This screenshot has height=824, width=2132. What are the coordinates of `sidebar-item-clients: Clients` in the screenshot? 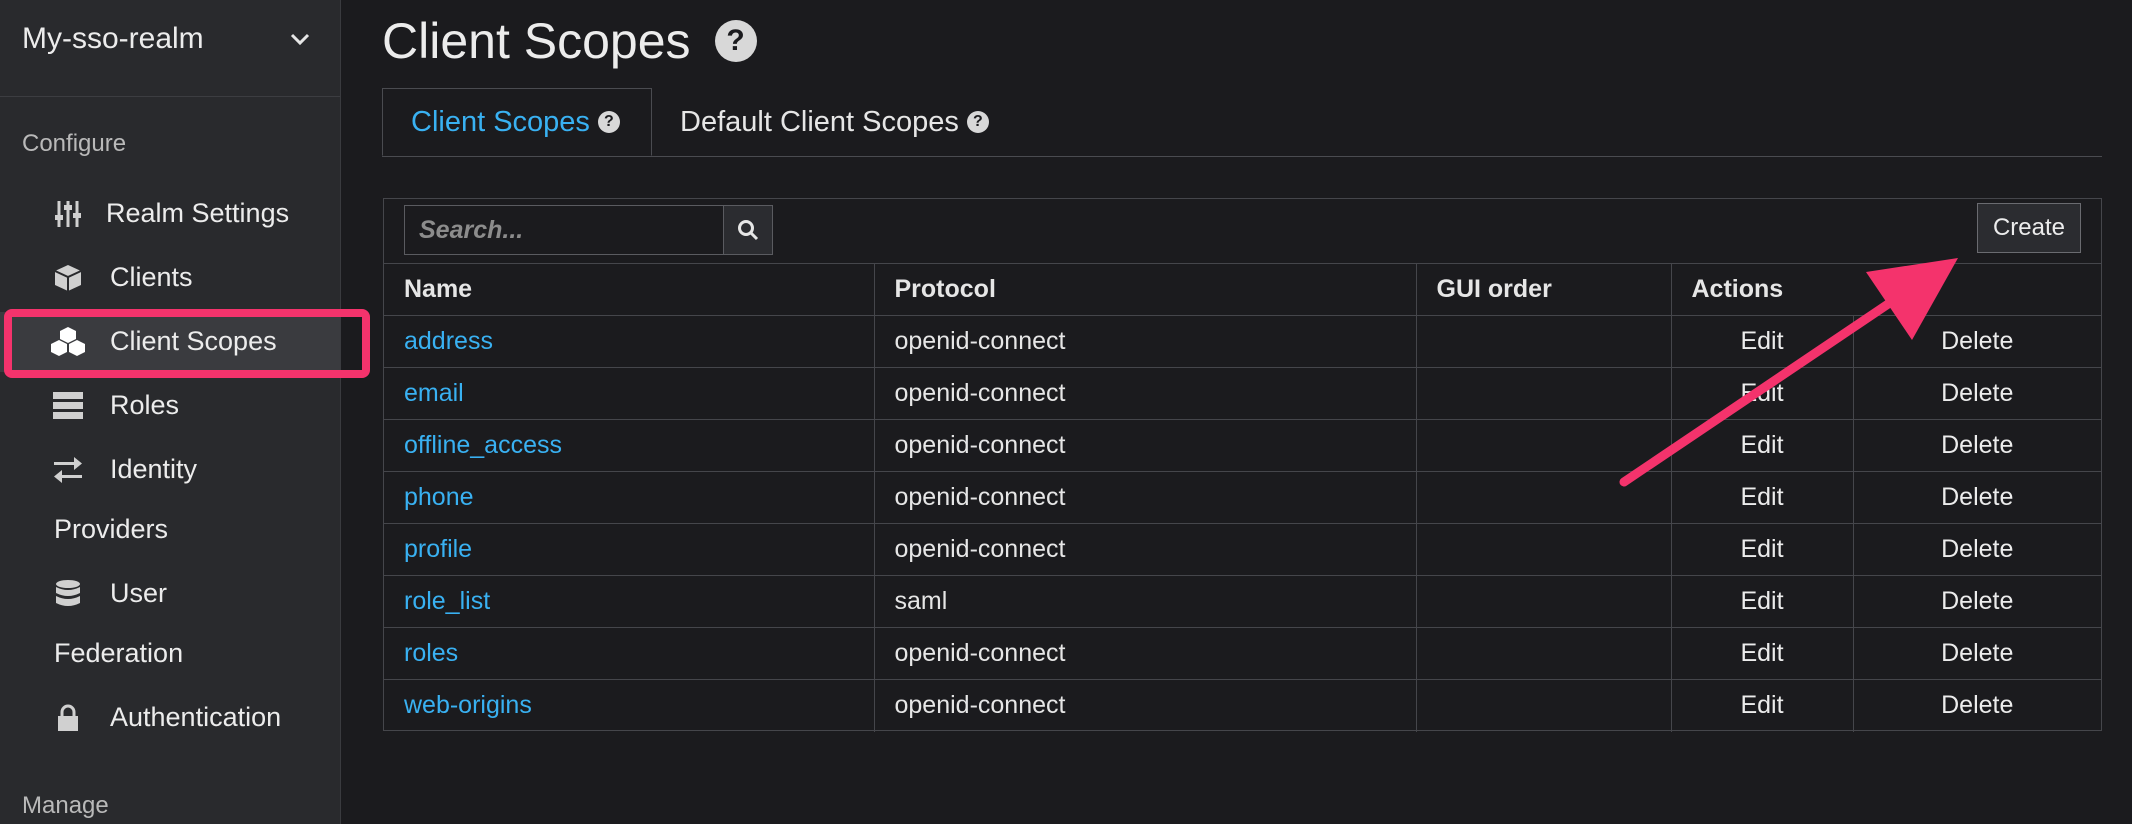 It's located at (170, 278).